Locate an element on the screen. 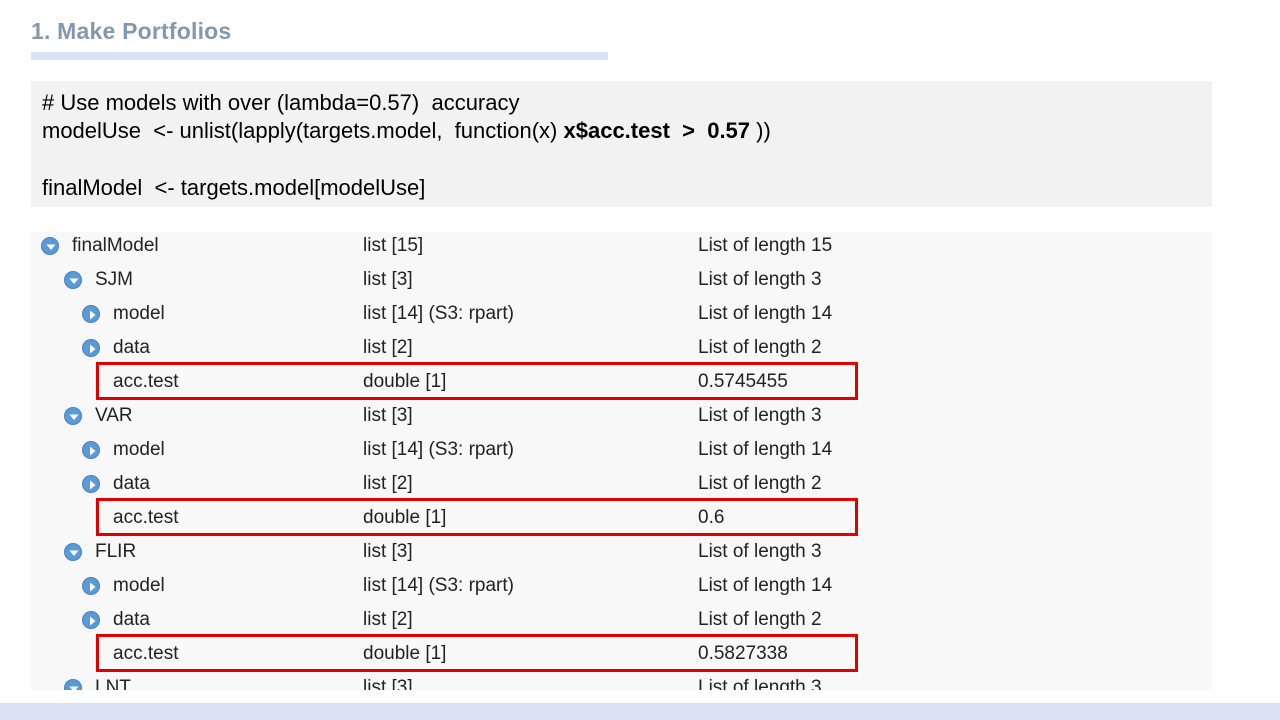  code-condition: x$acc.test > 0.57 is located at coordinates (657, 130).